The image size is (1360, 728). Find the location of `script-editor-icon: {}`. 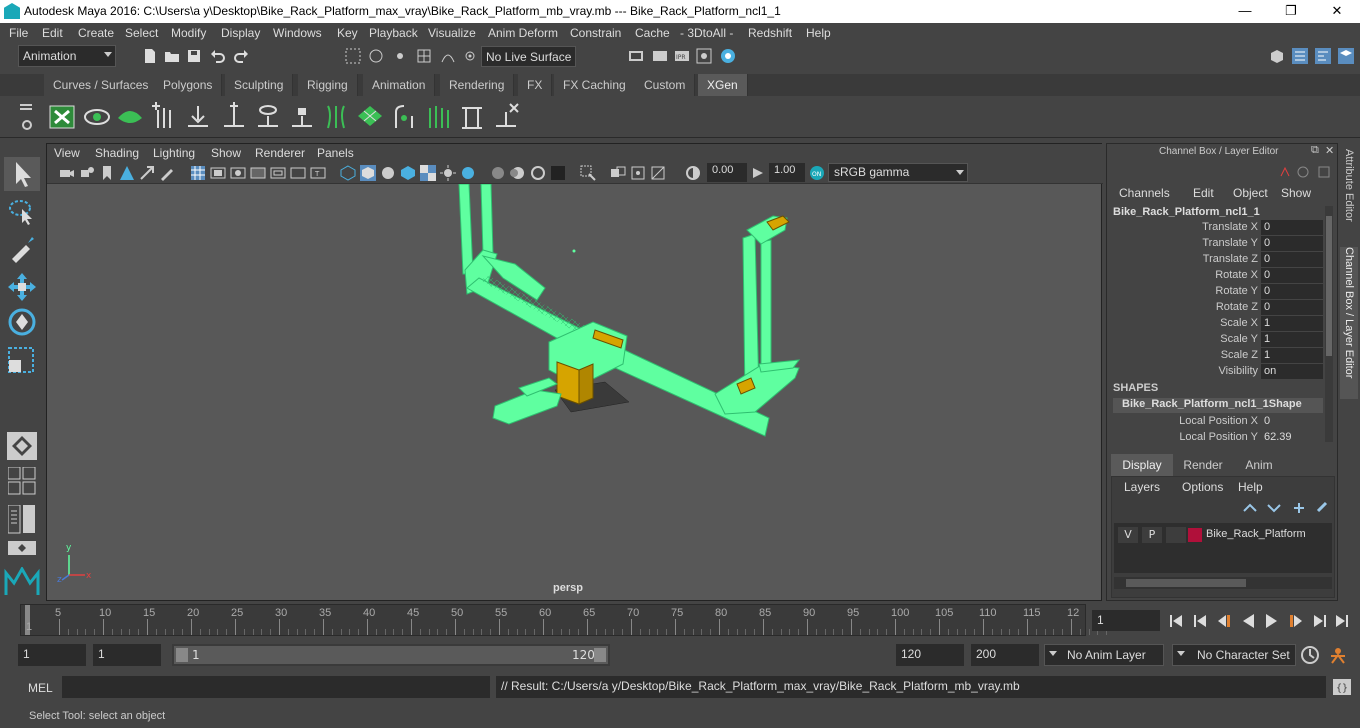

script-editor-icon: {} is located at coordinates (1342, 687).